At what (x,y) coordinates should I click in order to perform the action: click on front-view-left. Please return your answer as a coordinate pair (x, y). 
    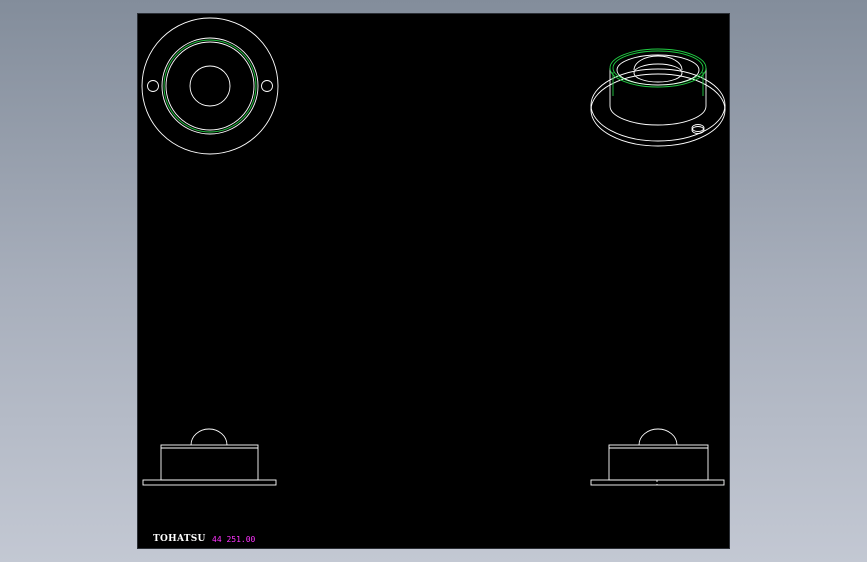
    Looking at the image, I should click on (209, 457).